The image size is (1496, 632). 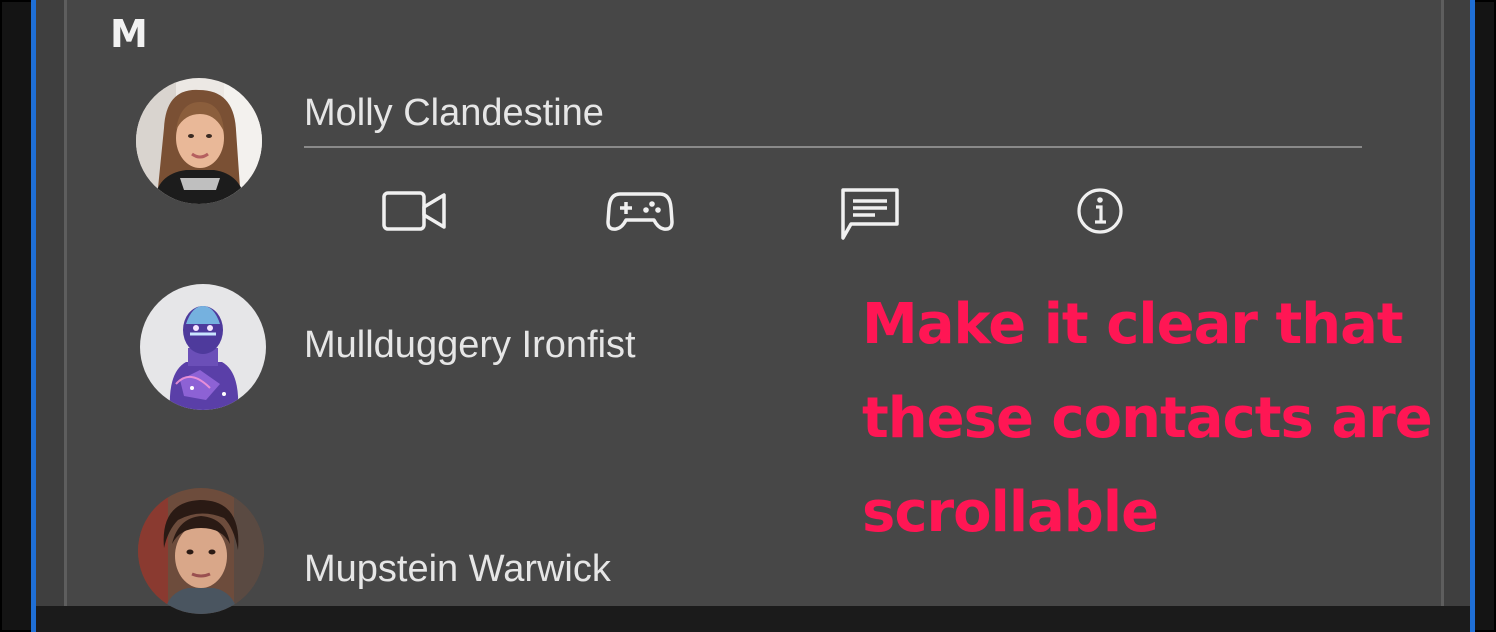 What do you see at coordinates (1147, 418) in the screenshot?
I see `annotation-line: these contacts are` at bounding box center [1147, 418].